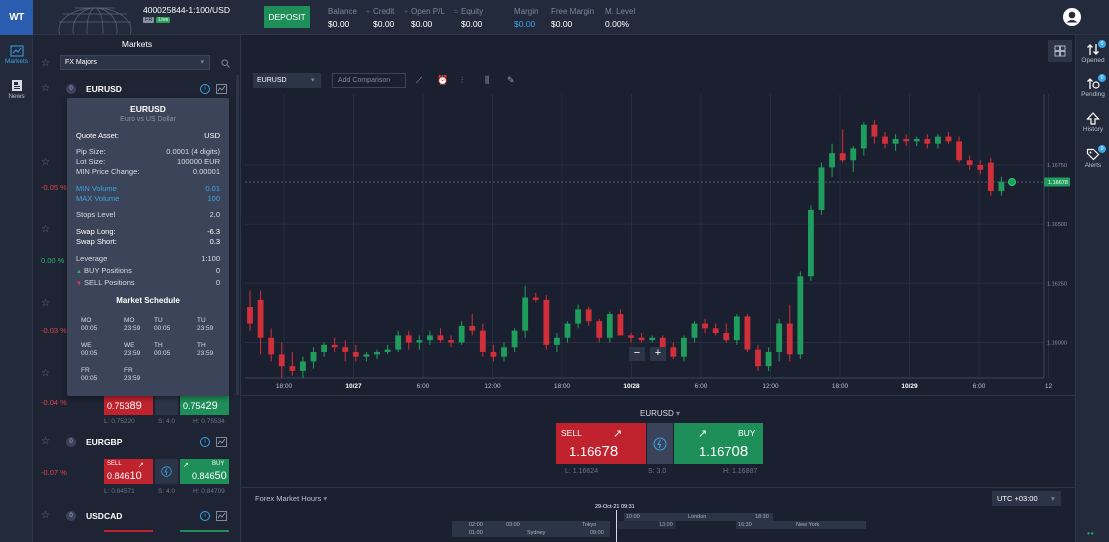  I want to click on zoom-in-button: +, so click(658, 354).